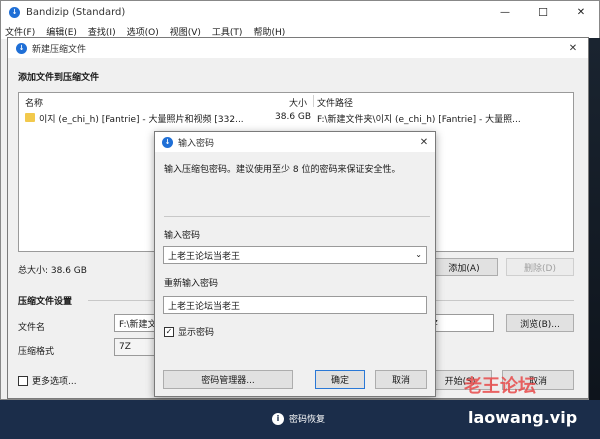  What do you see at coordinates (45, 302) in the screenshot?
I see `settings-heading: 压缩文件设置` at bounding box center [45, 302].